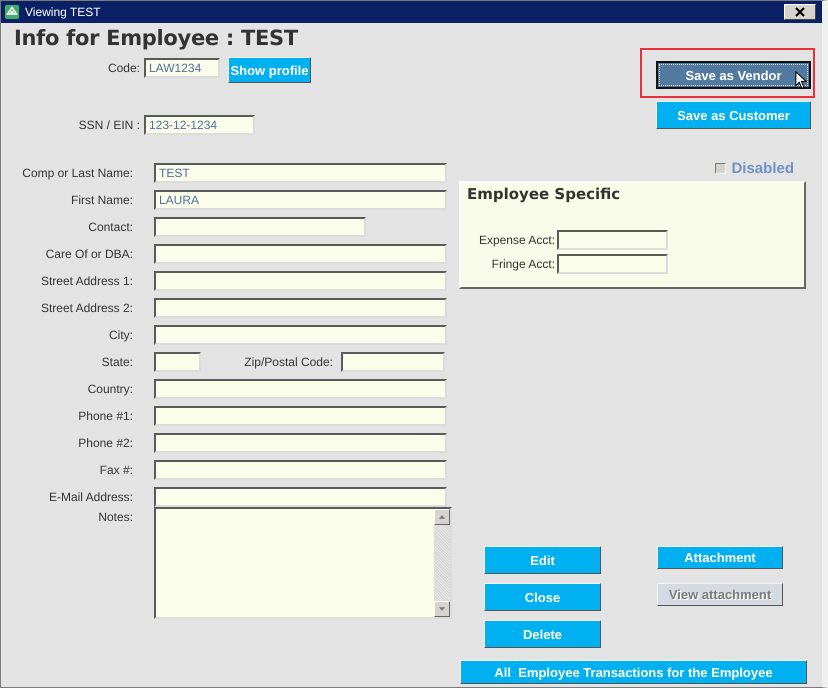 Image resolution: width=828 pixels, height=688 pixels. Describe the element at coordinates (542, 597) in the screenshot. I see `close-button: Close` at that location.